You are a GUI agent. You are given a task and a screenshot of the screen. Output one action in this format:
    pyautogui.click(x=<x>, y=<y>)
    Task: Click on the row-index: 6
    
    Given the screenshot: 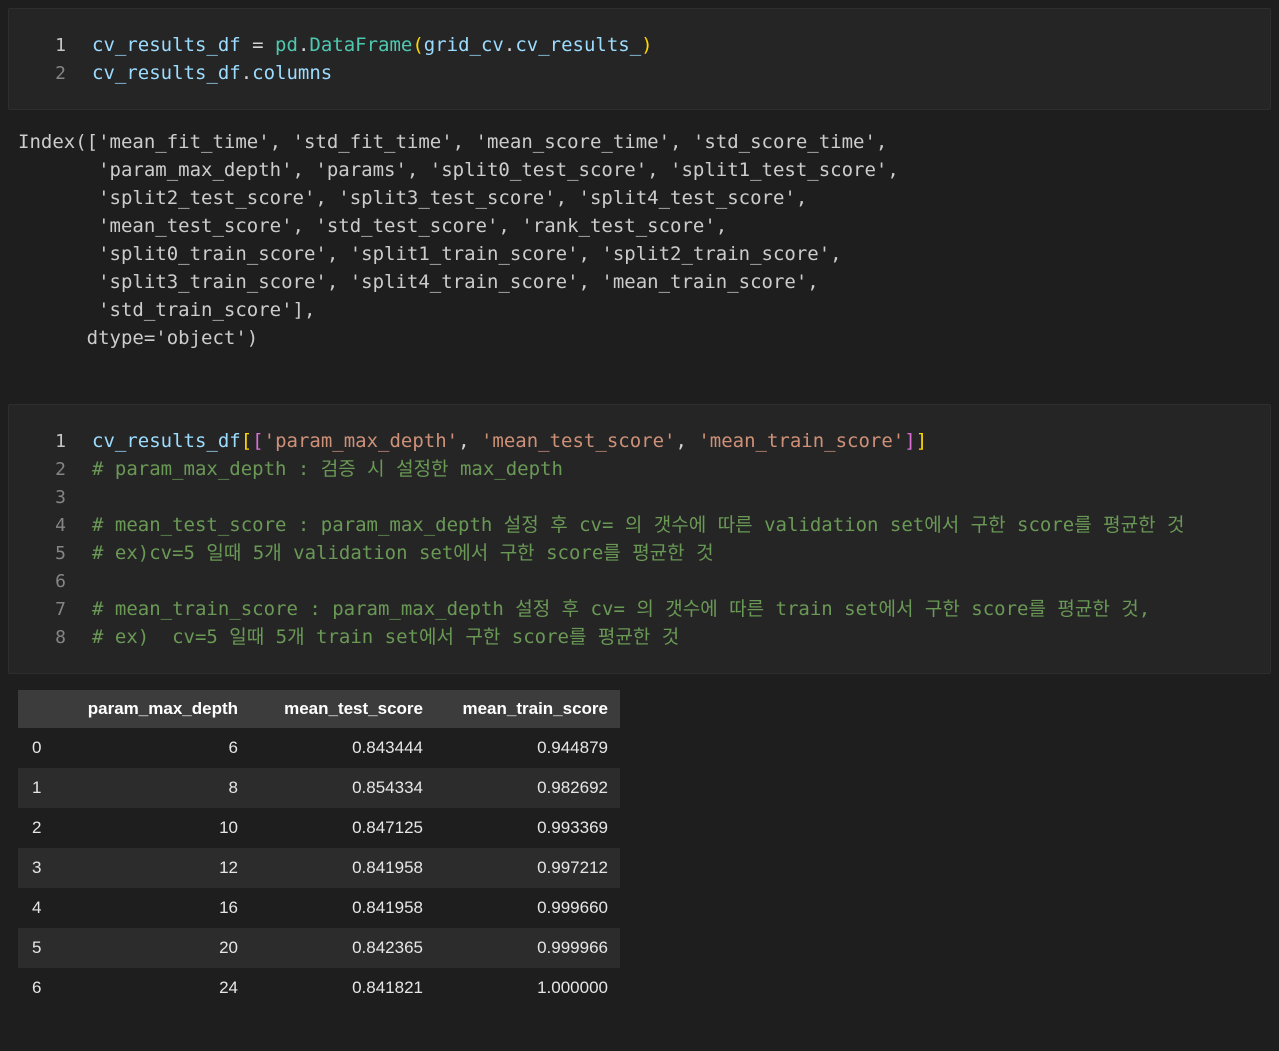 What is the action you would take?
    pyautogui.click(x=37, y=987)
    